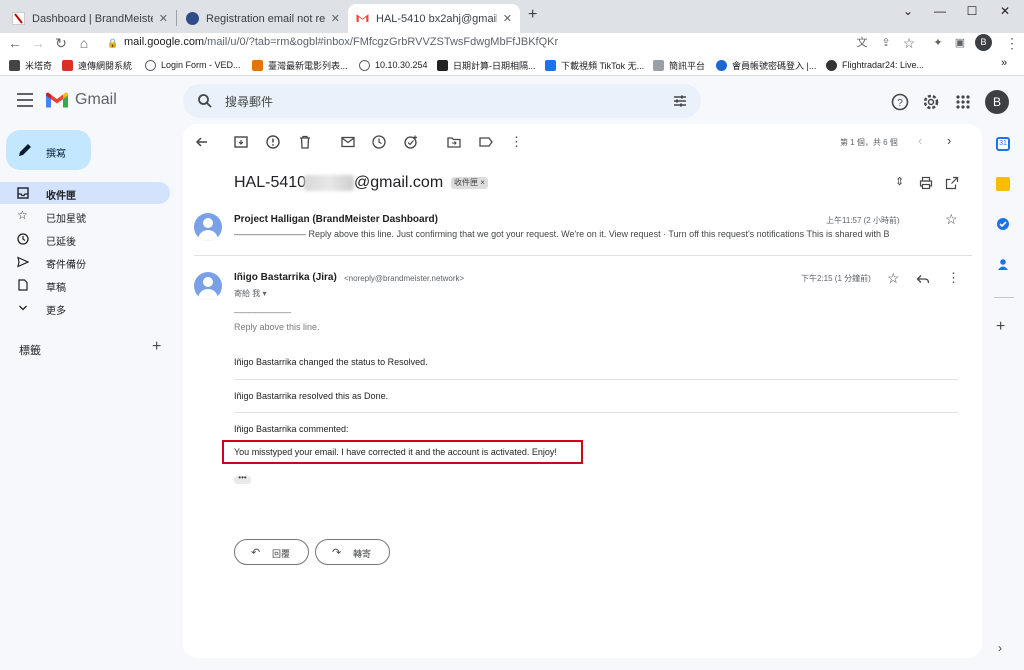 The width and height of the screenshot is (1024, 670). I want to click on share-icon: ⇪, so click(886, 43).